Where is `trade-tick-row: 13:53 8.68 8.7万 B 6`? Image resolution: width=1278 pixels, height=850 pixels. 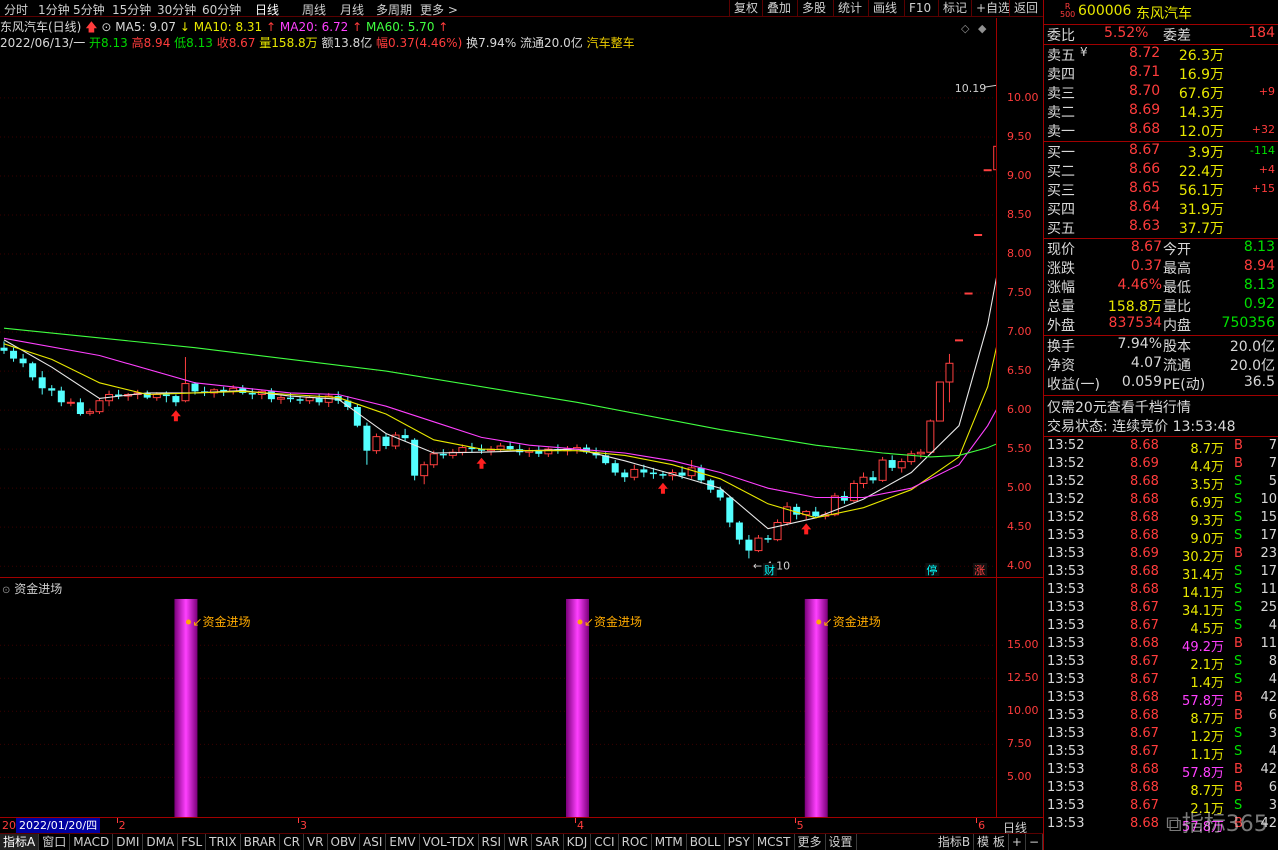
trade-tick-row: 13:53 8.68 8.7万 B 6 is located at coordinates (1161, 789).